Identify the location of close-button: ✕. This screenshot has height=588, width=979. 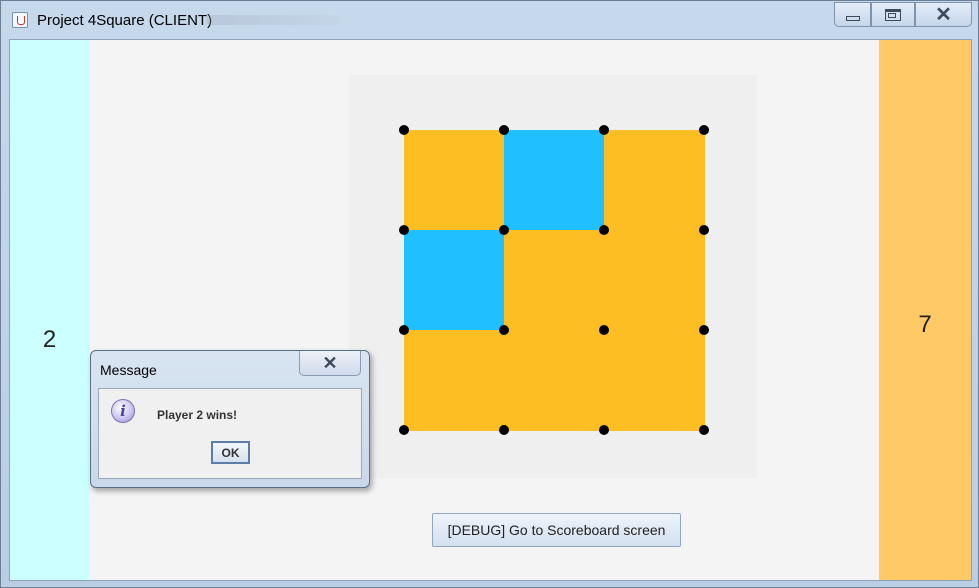
(943, 14).